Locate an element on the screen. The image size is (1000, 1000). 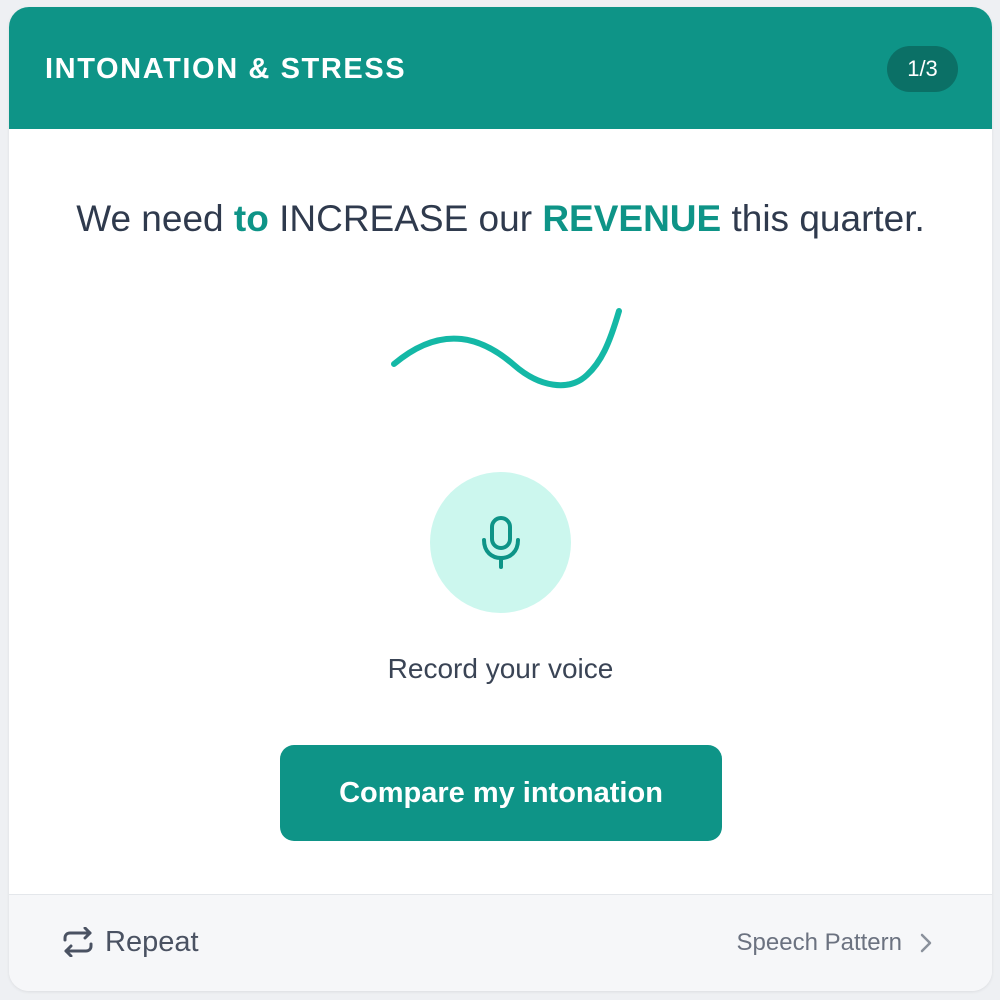
microphone-icon is located at coordinates (500, 542).